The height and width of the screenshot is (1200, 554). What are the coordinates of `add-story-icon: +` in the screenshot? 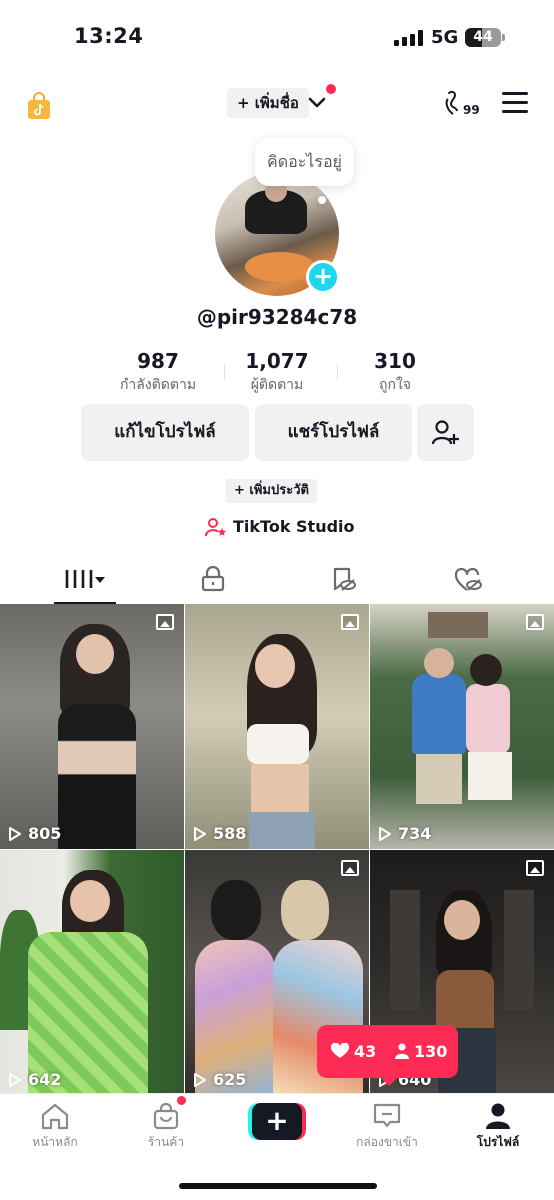 It's located at (323, 277).